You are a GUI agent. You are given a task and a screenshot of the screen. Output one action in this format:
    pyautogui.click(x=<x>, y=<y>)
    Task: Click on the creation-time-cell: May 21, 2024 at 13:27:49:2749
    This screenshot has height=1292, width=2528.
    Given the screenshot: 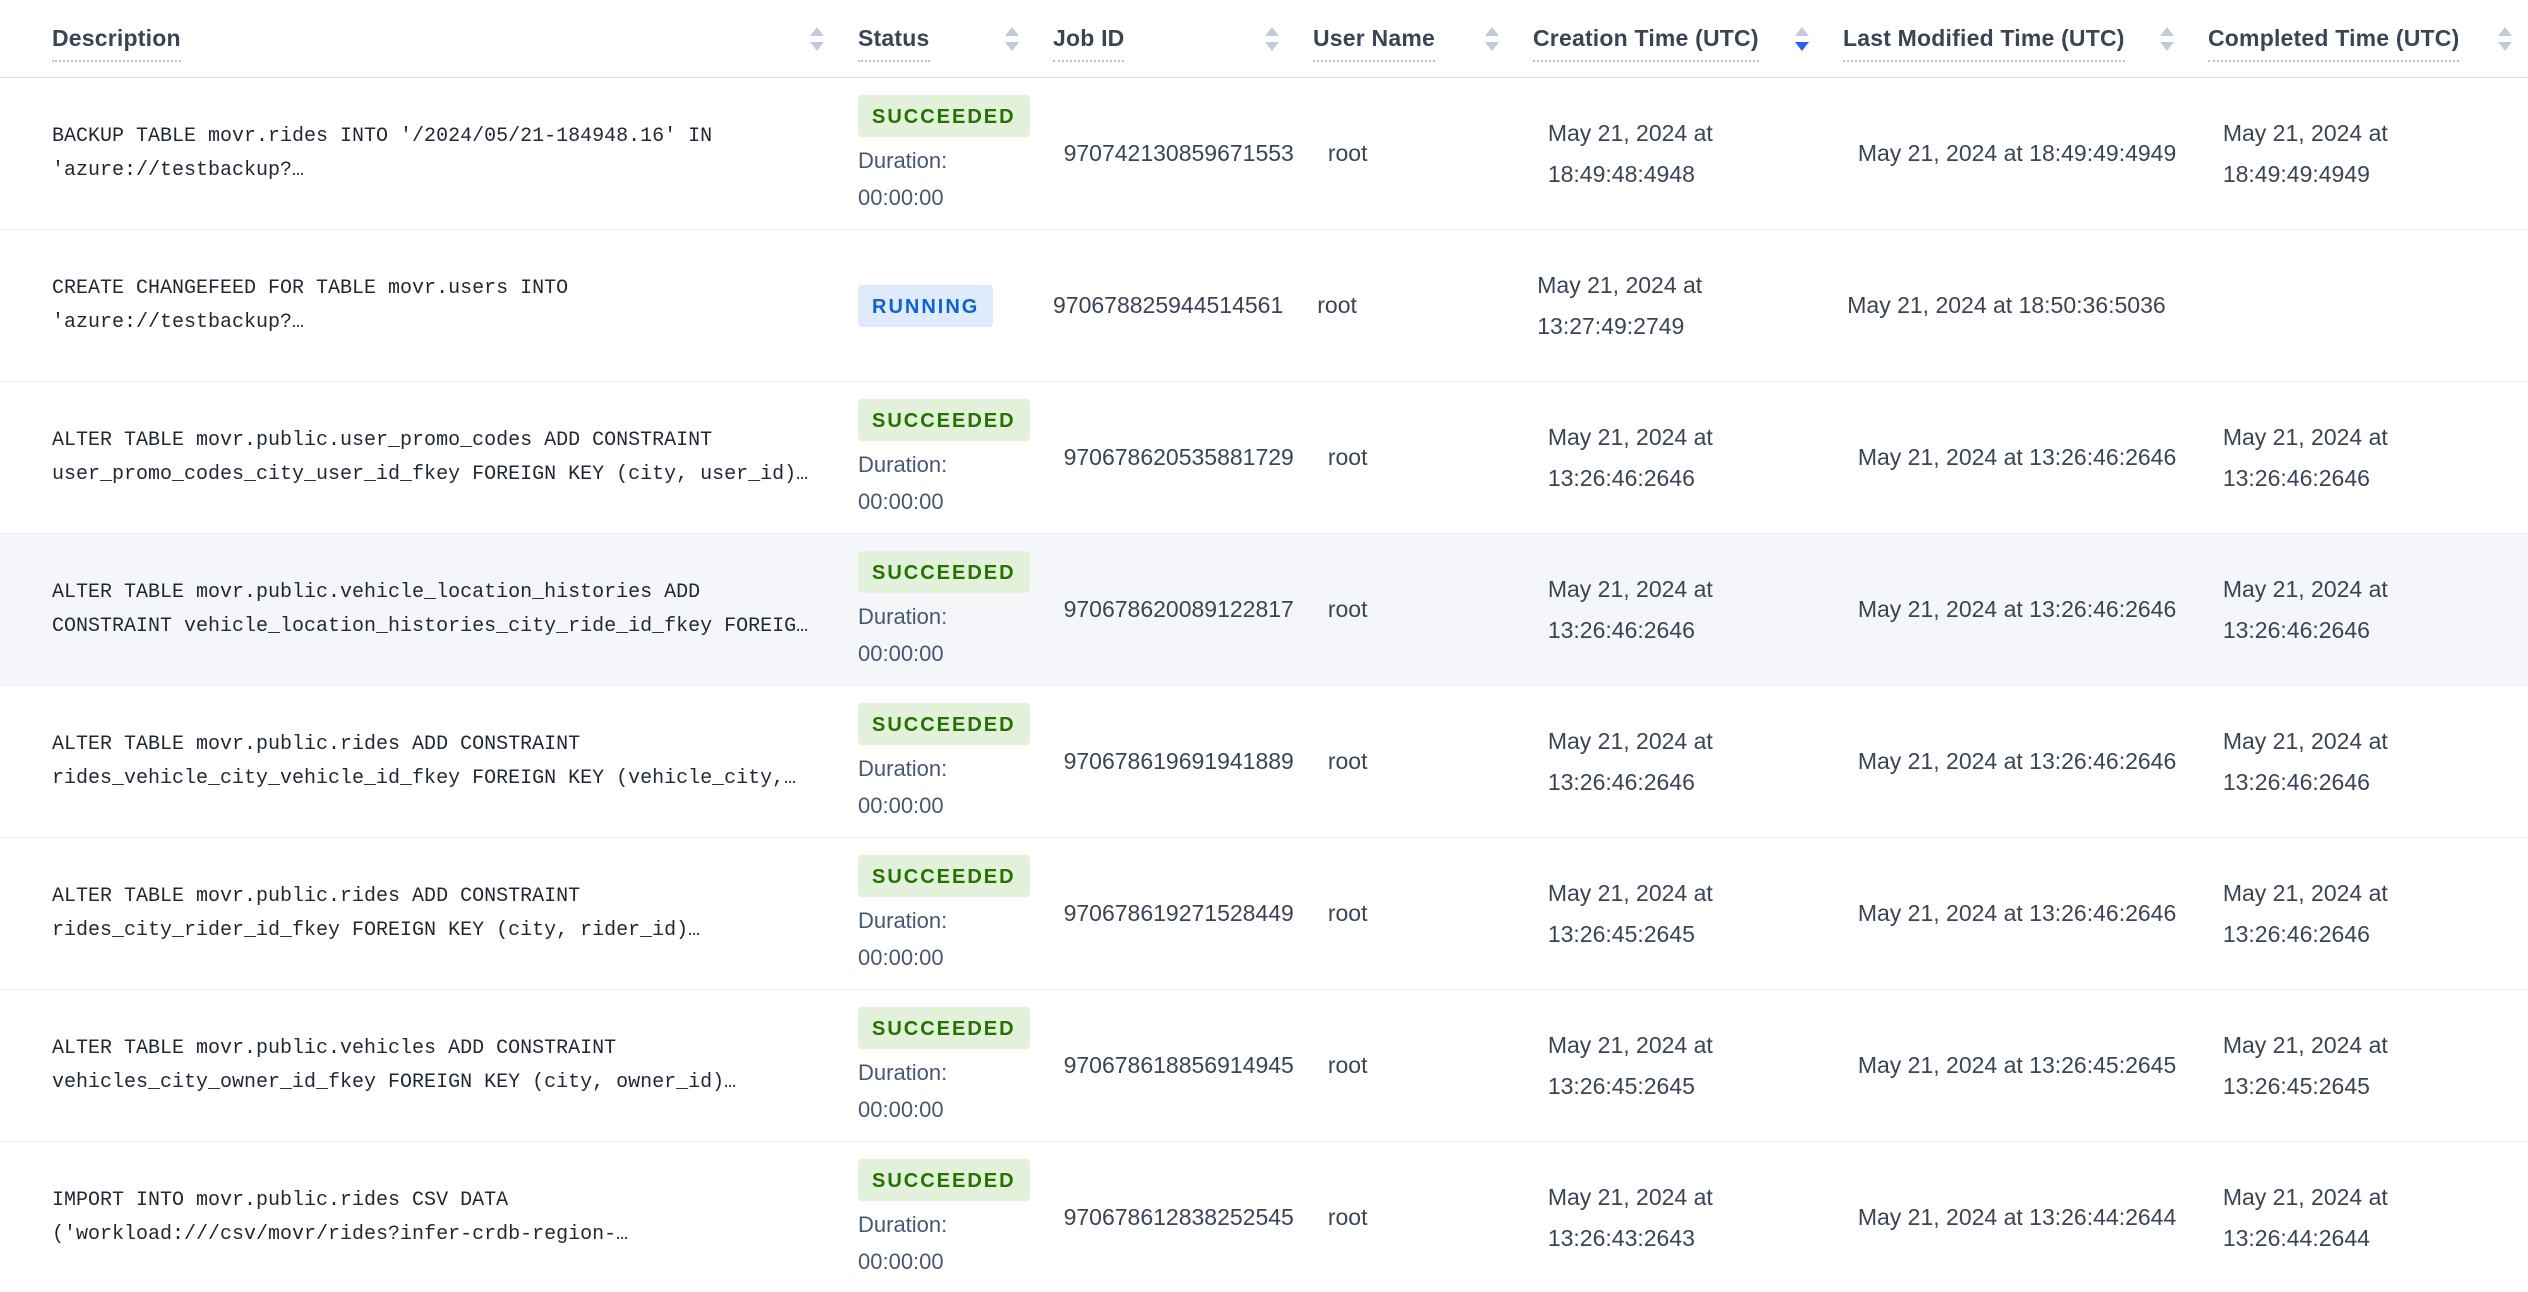 What is the action you would take?
    pyautogui.click(x=1674, y=305)
    